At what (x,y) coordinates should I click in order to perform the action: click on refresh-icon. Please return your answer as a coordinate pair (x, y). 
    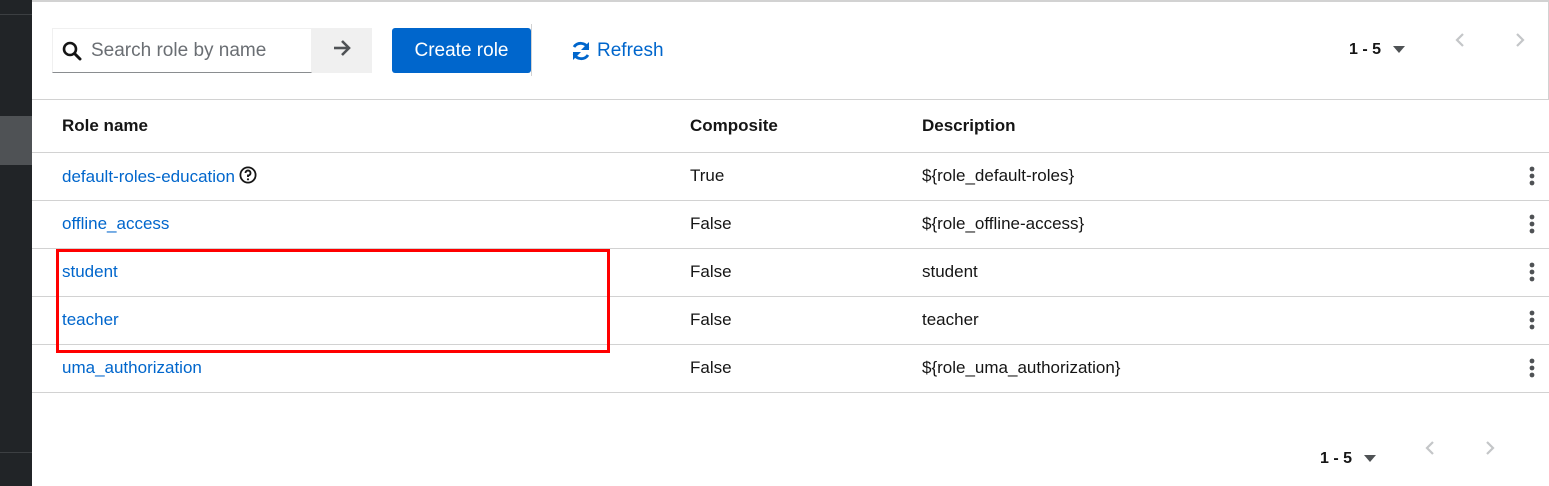
    Looking at the image, I should click on (581, 50).